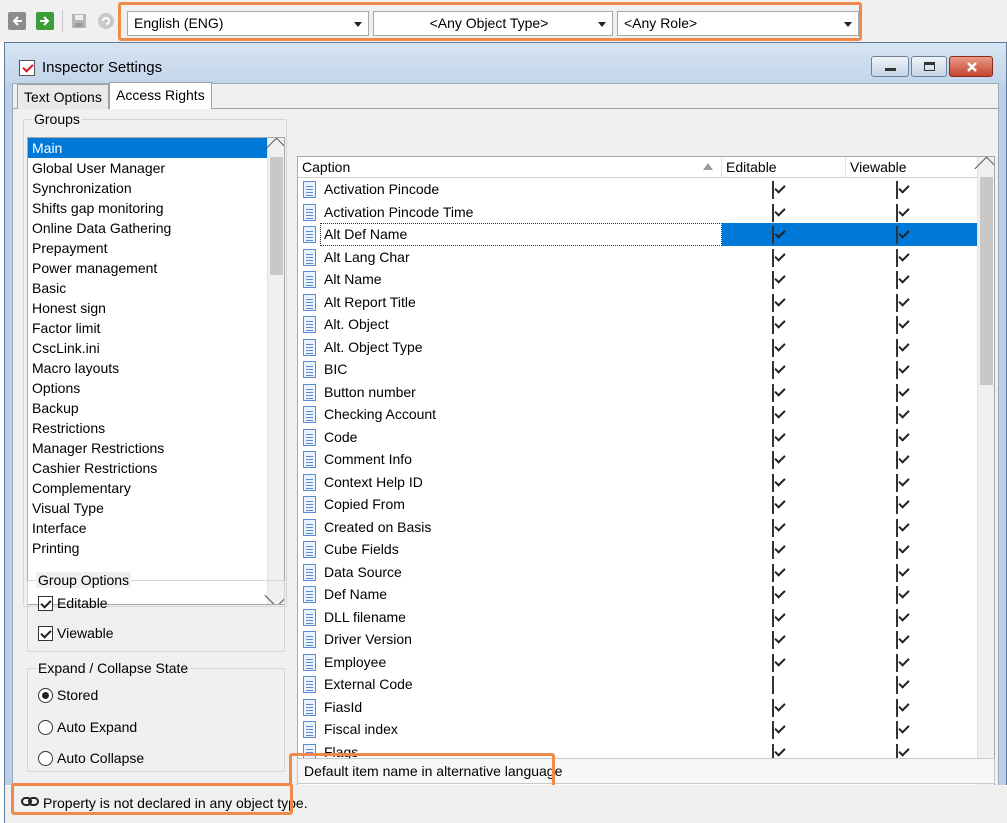 This screenshot has width=1007, height=823. I want to click on save-disk-icon, so click(79, 21).